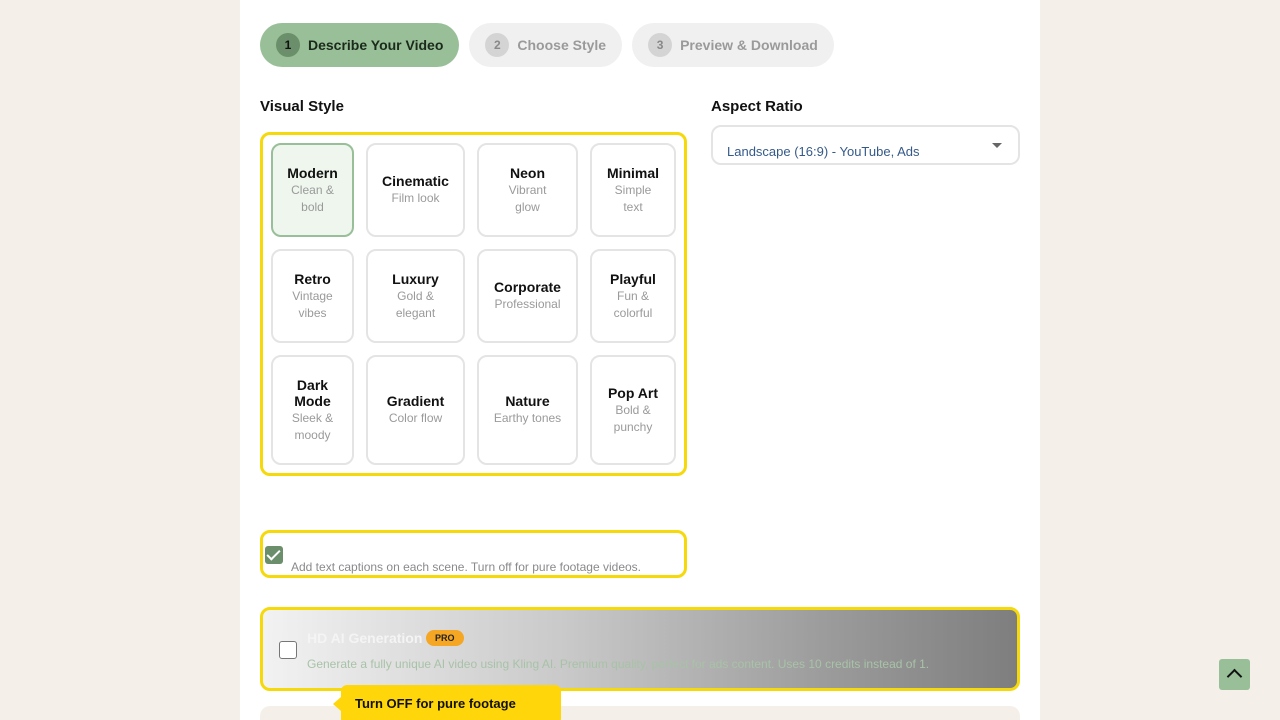 This screenshot has width=1280, height=720. Describe the element at coordinates (312, 172) in the screenshot. I see `style-card-title: Modern` at that location.